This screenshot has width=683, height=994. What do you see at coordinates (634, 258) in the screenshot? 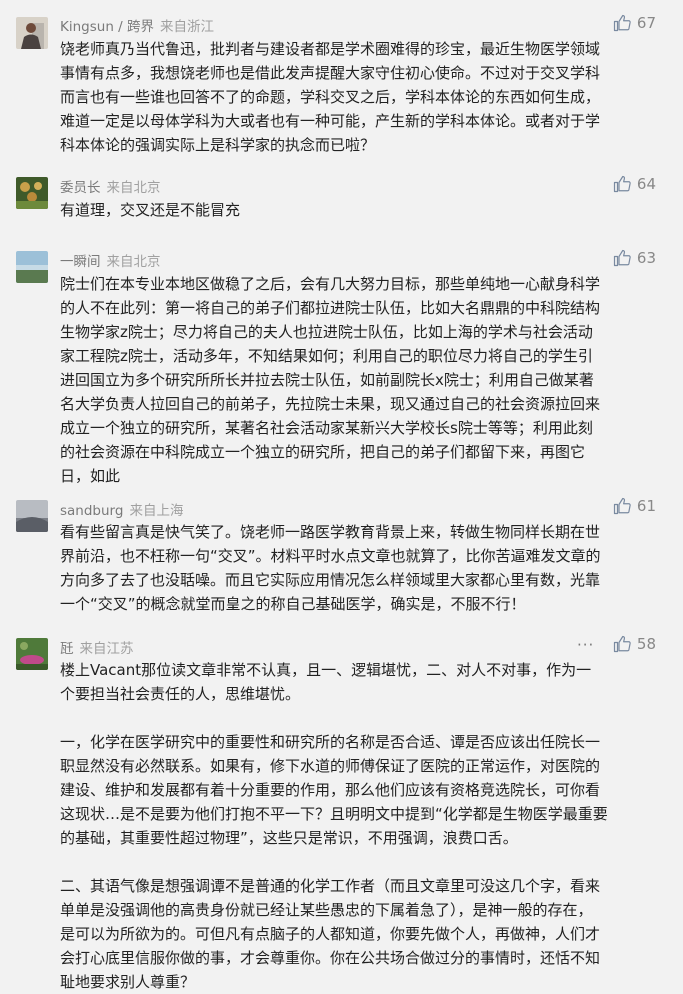
I see `like-button: 63` at bounding box center [634, 258].